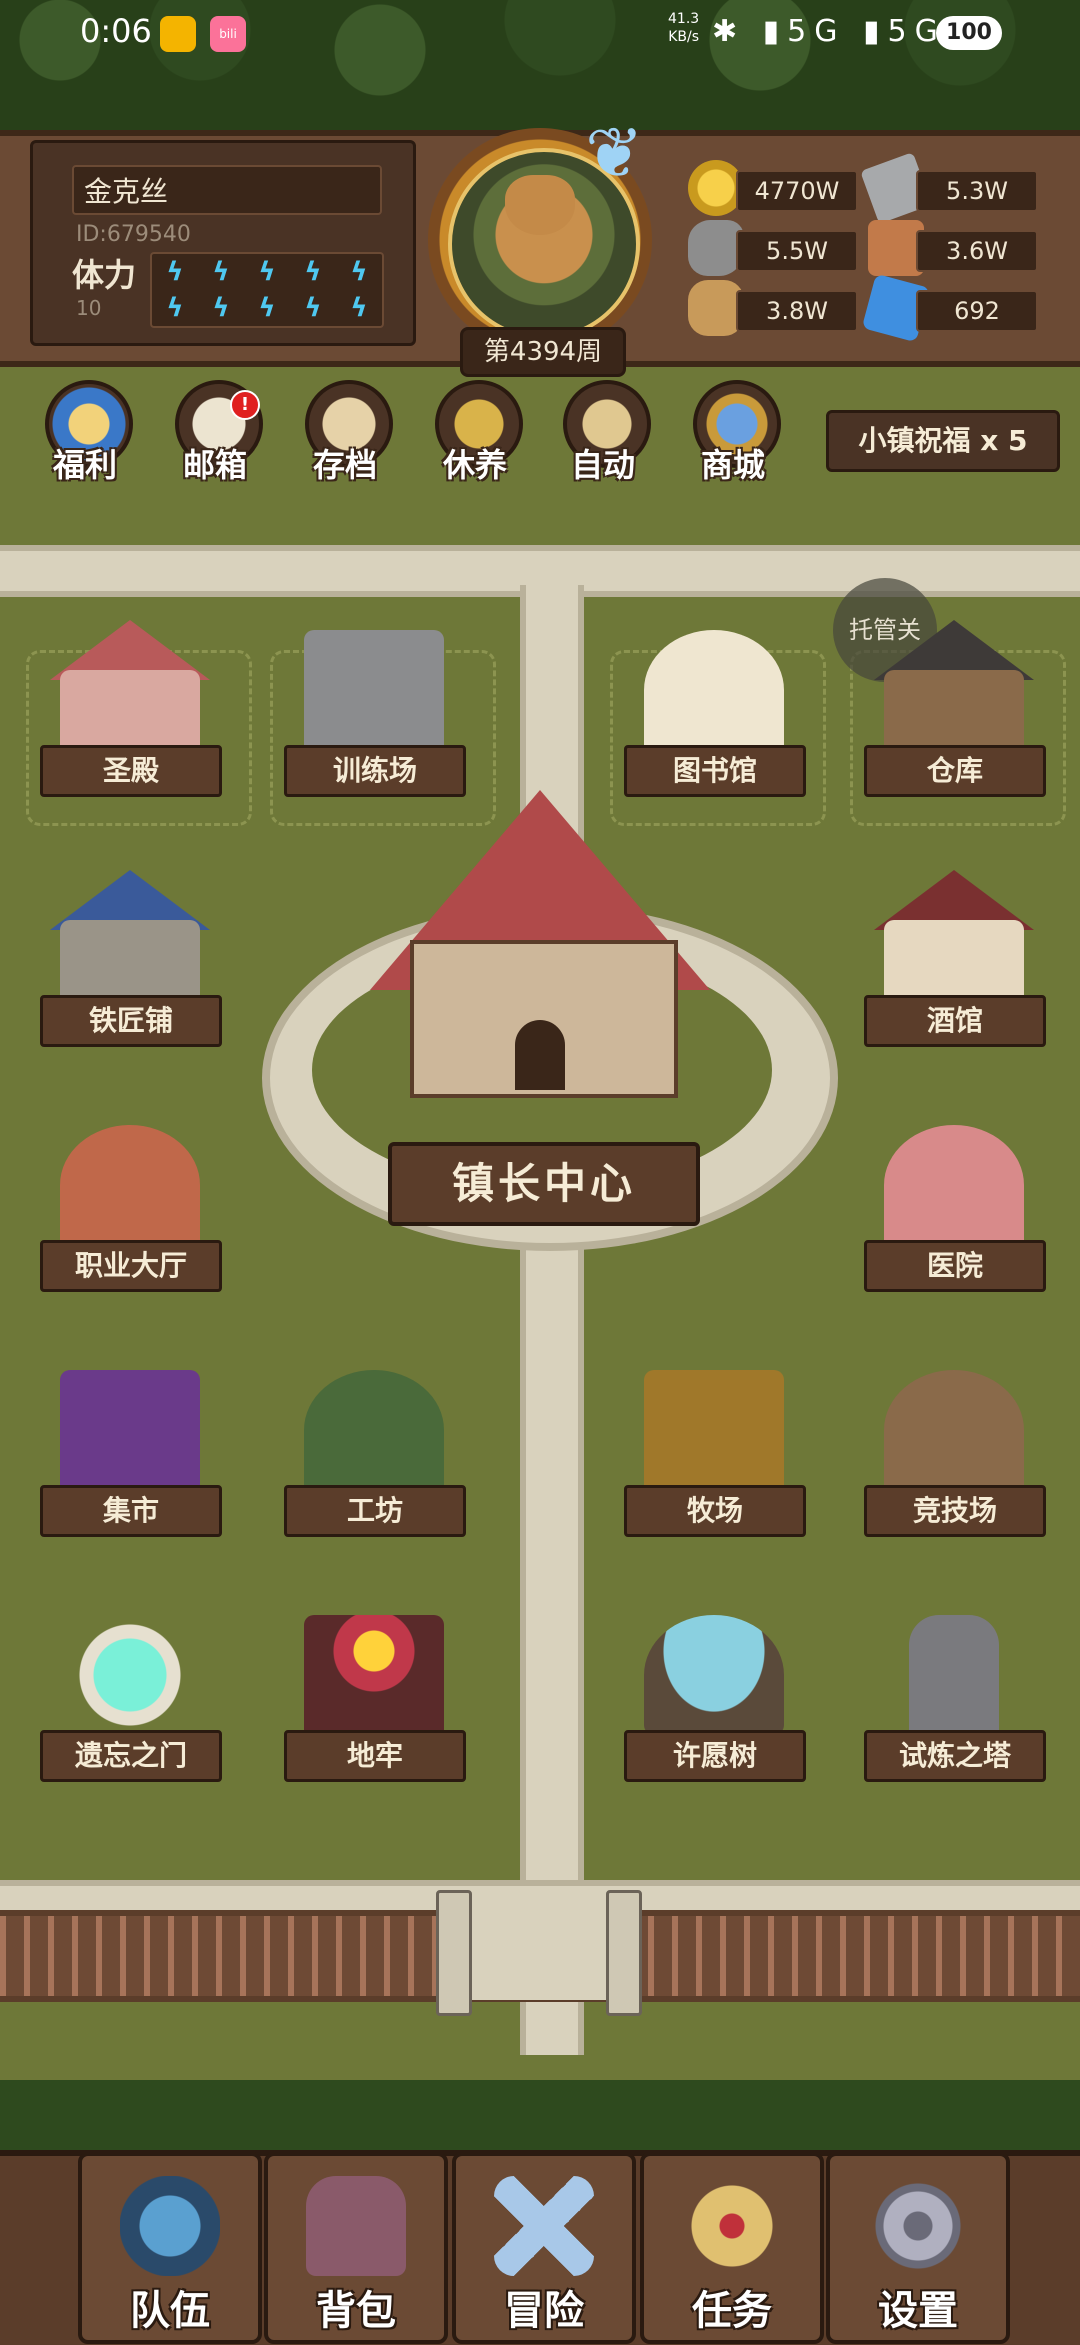 This screenshot has width=1080, height=2345. I want to click on auto-button: 自动, so click(603, 435).